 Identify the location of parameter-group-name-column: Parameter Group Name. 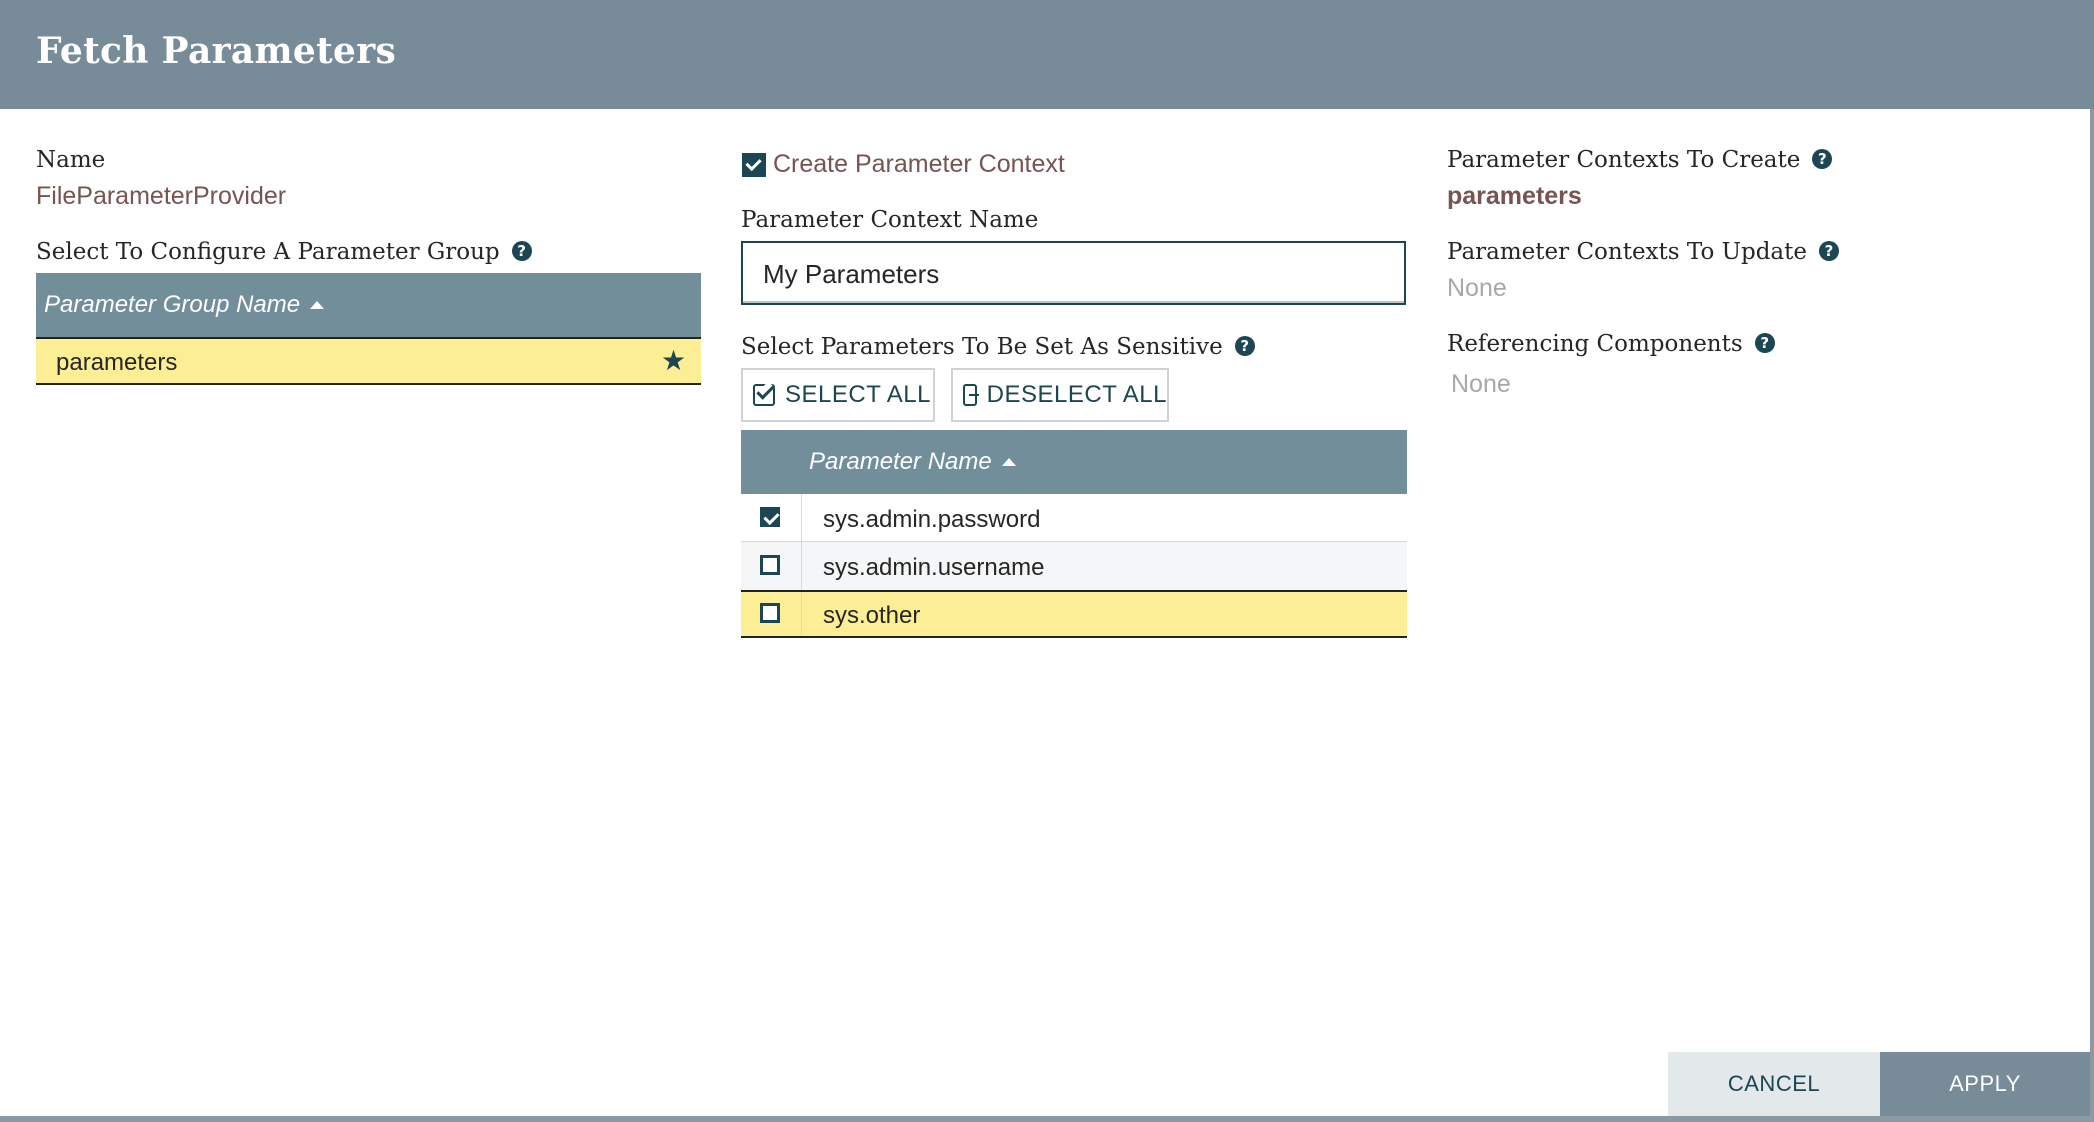
(184, 305).